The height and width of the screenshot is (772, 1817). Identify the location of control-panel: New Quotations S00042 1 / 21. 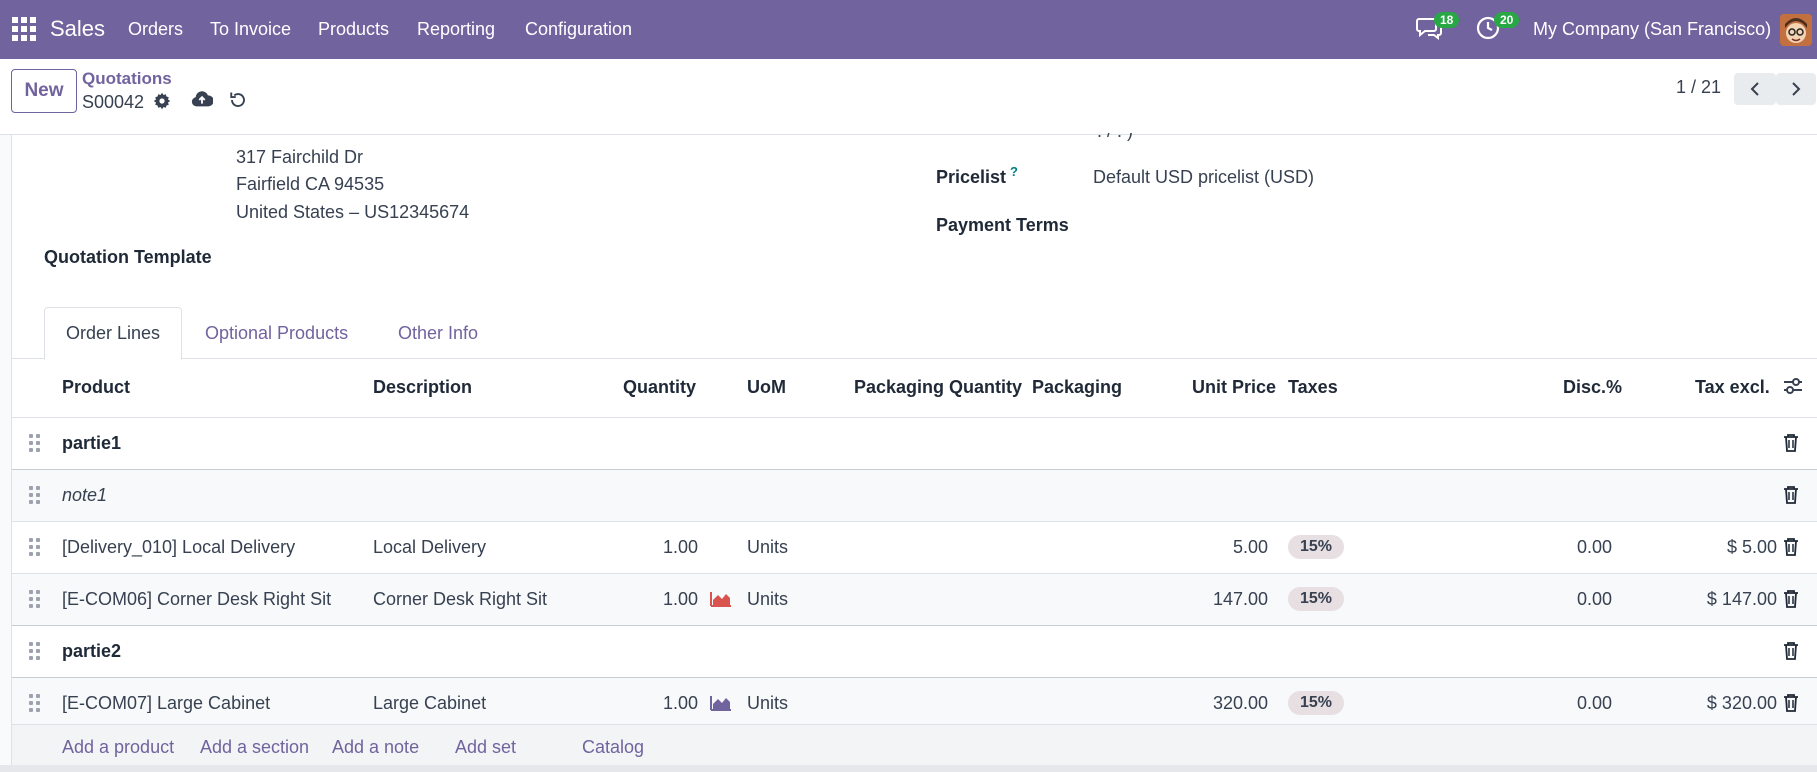
(908, 97).